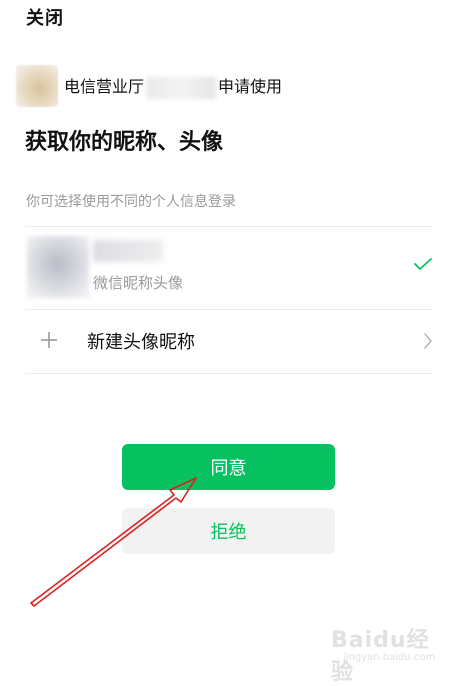 This screenshot has height=686, width=453. Describe the element at coordinates (141, 342) in the screenshot. I see `new-profile-label: 新建头像昵称` at that location.